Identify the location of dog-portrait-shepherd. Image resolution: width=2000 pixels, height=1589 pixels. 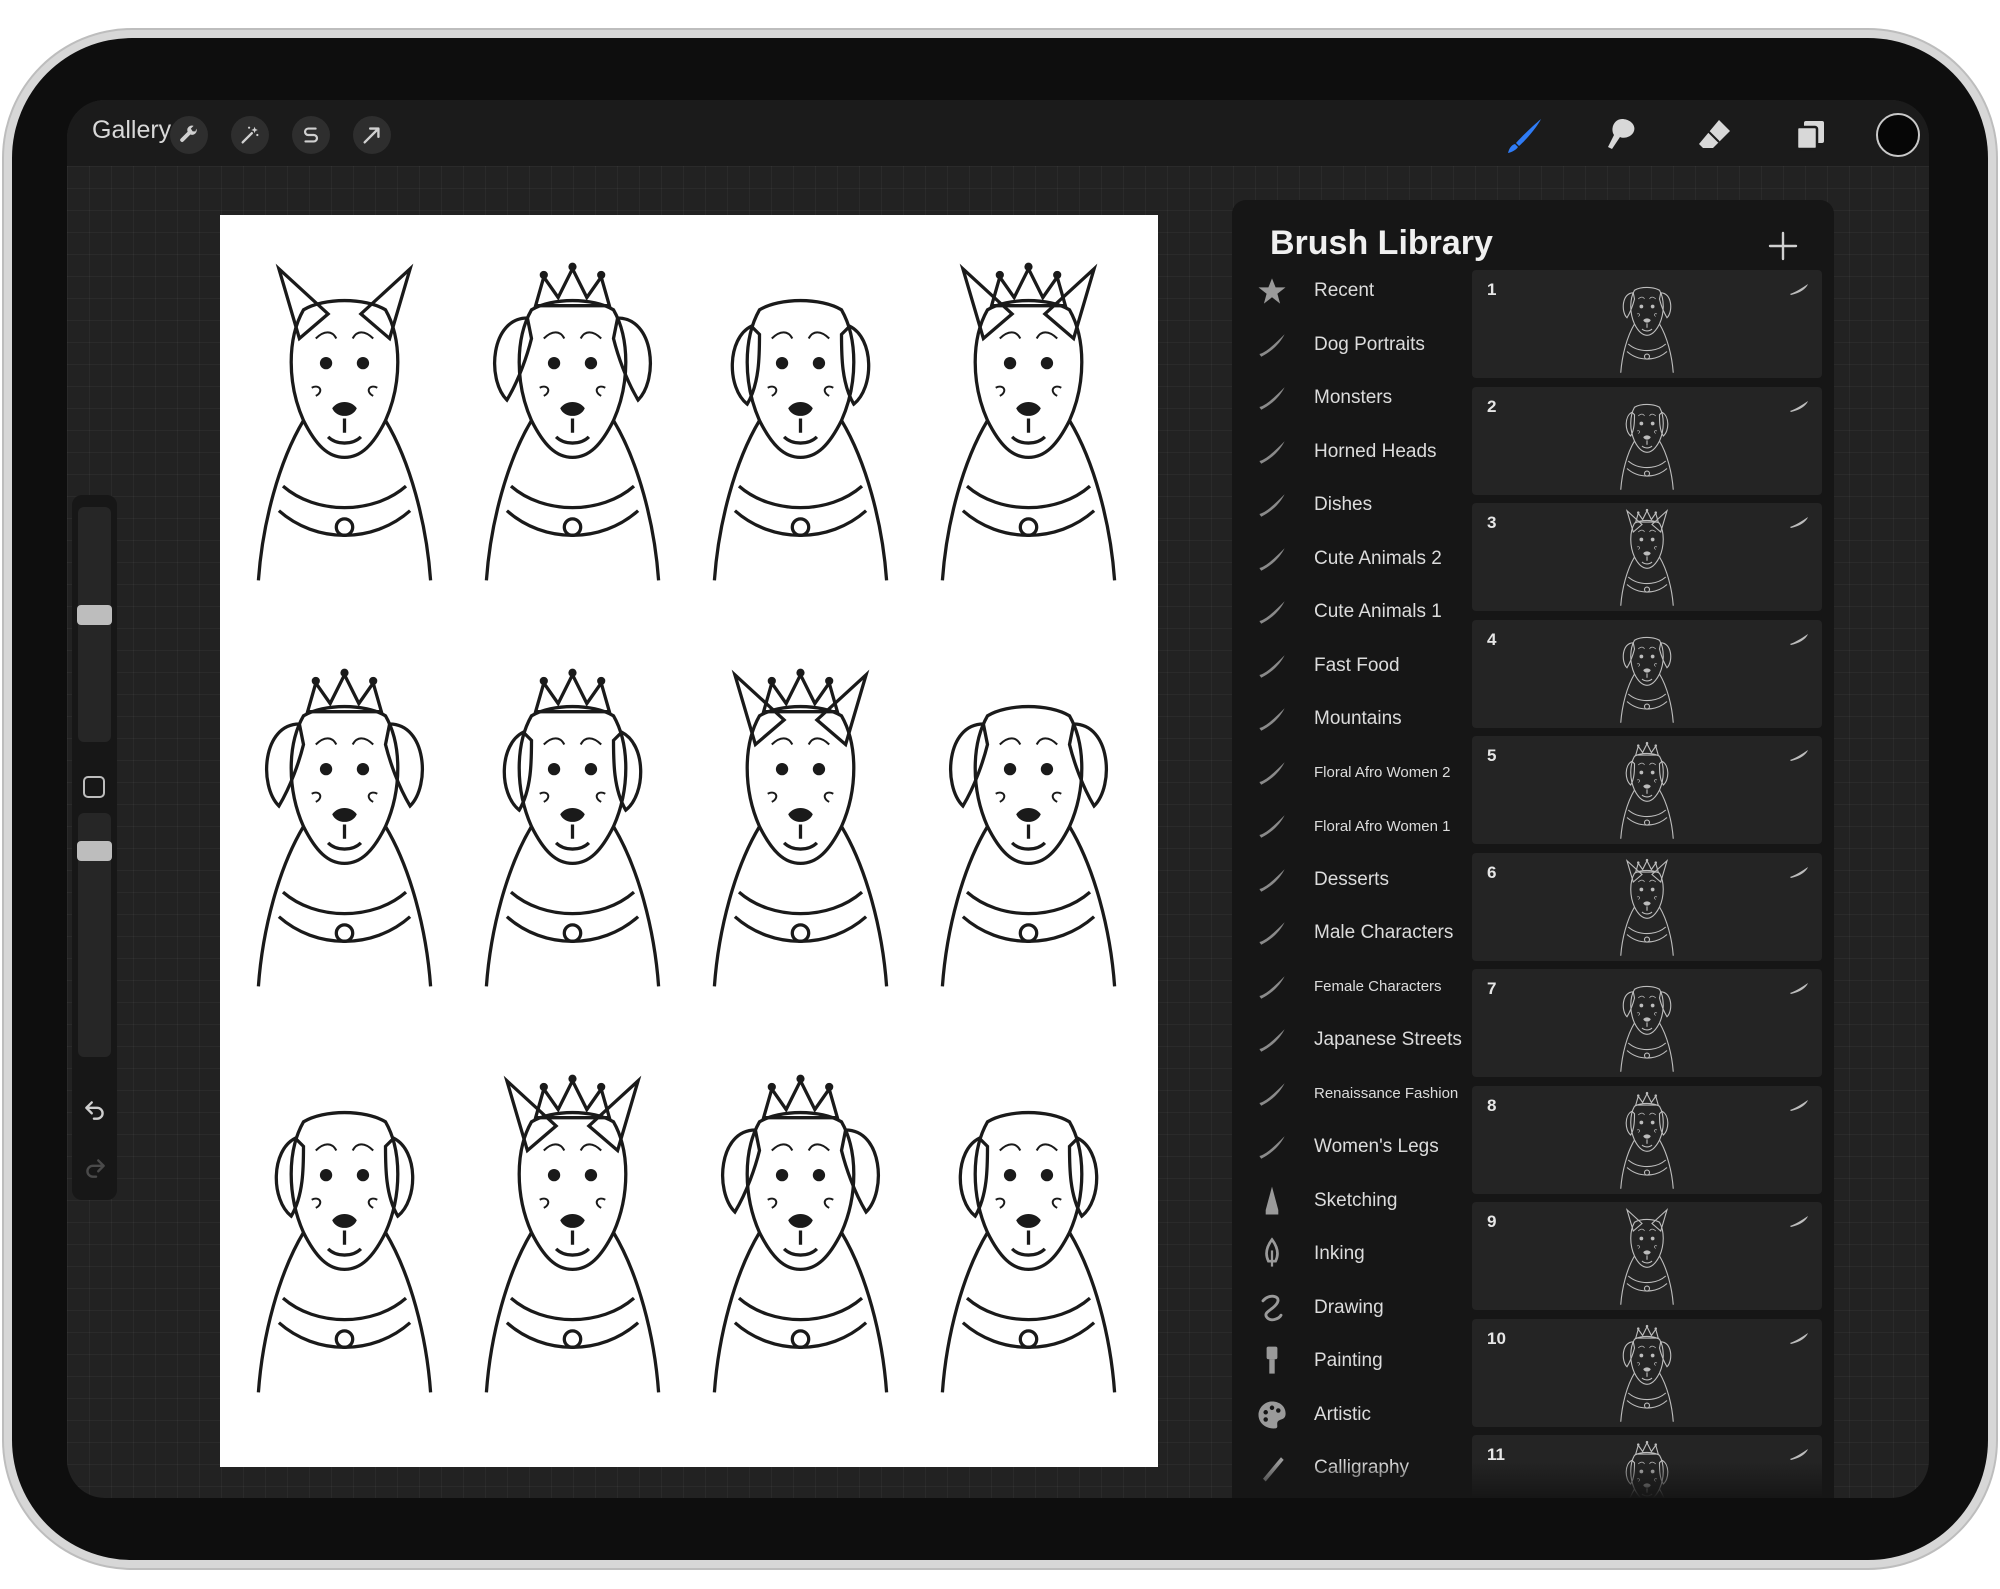
(1028, 826).